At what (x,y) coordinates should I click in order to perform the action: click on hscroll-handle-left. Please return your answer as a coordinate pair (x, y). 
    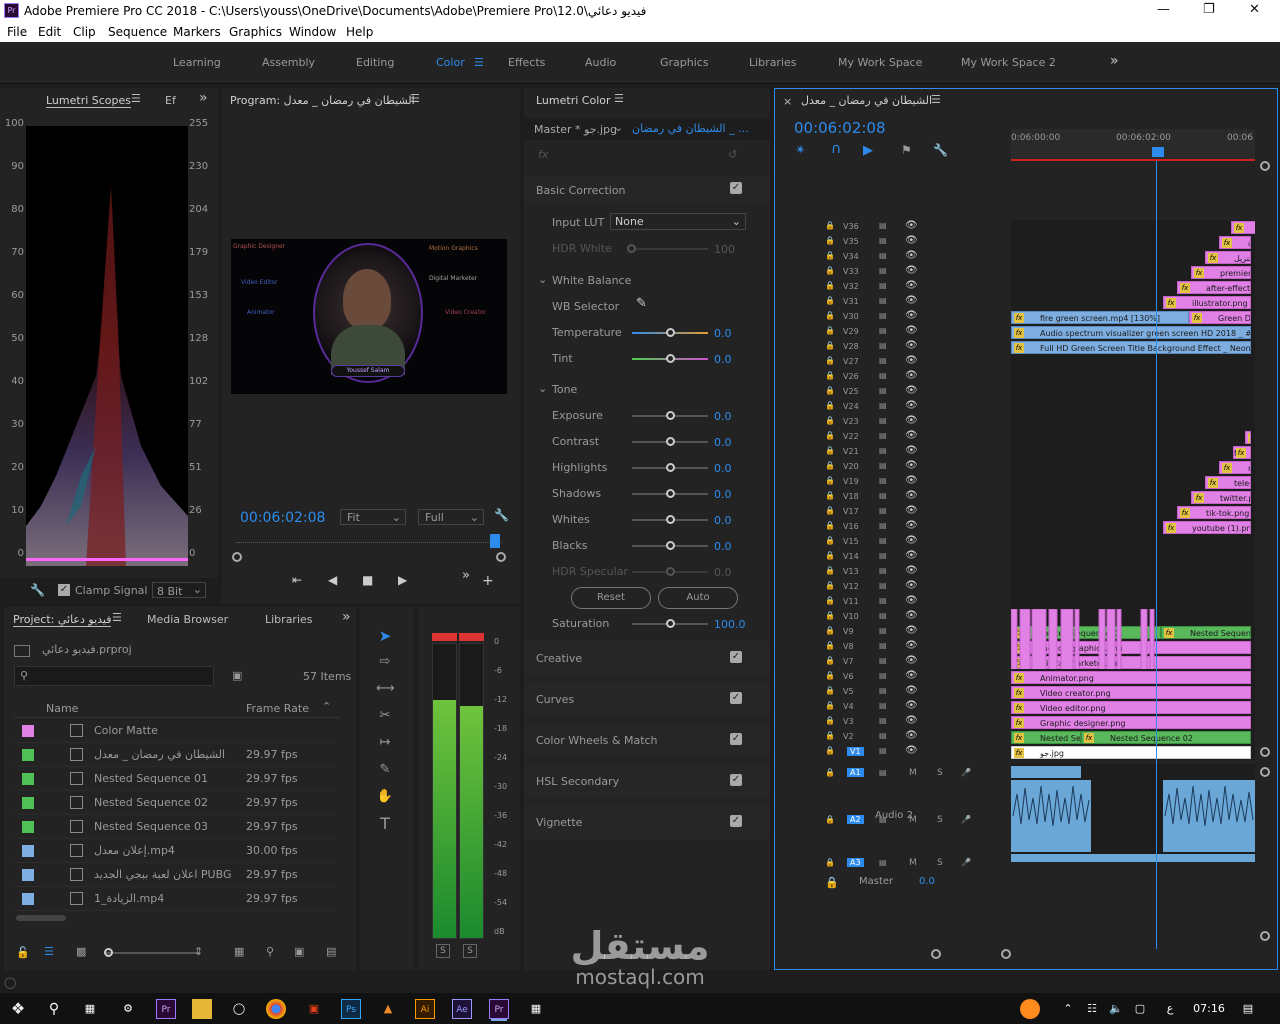
    Looking at the image, I should click on (936, 954).